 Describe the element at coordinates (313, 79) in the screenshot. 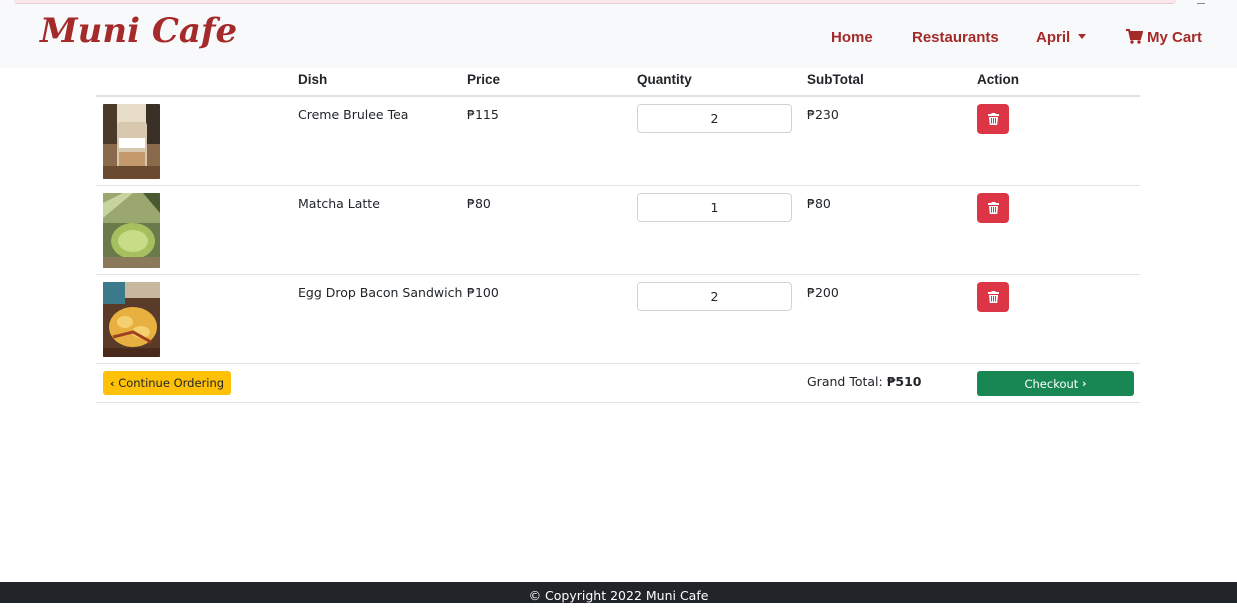

I see `header-dish: Dish` at that location.